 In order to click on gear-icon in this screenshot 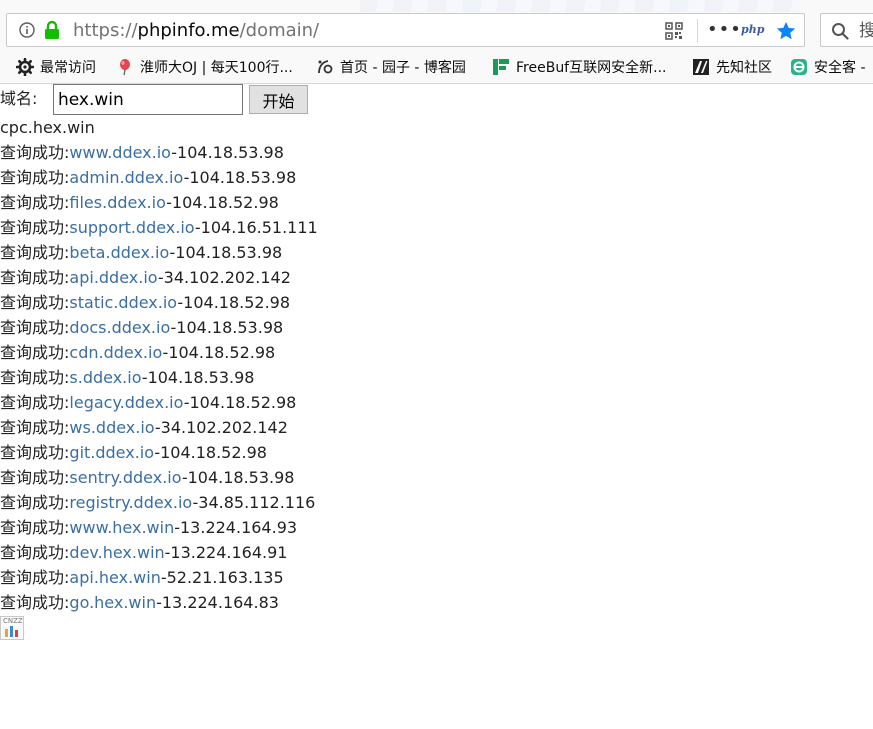, I will do `click(25, 67)`.